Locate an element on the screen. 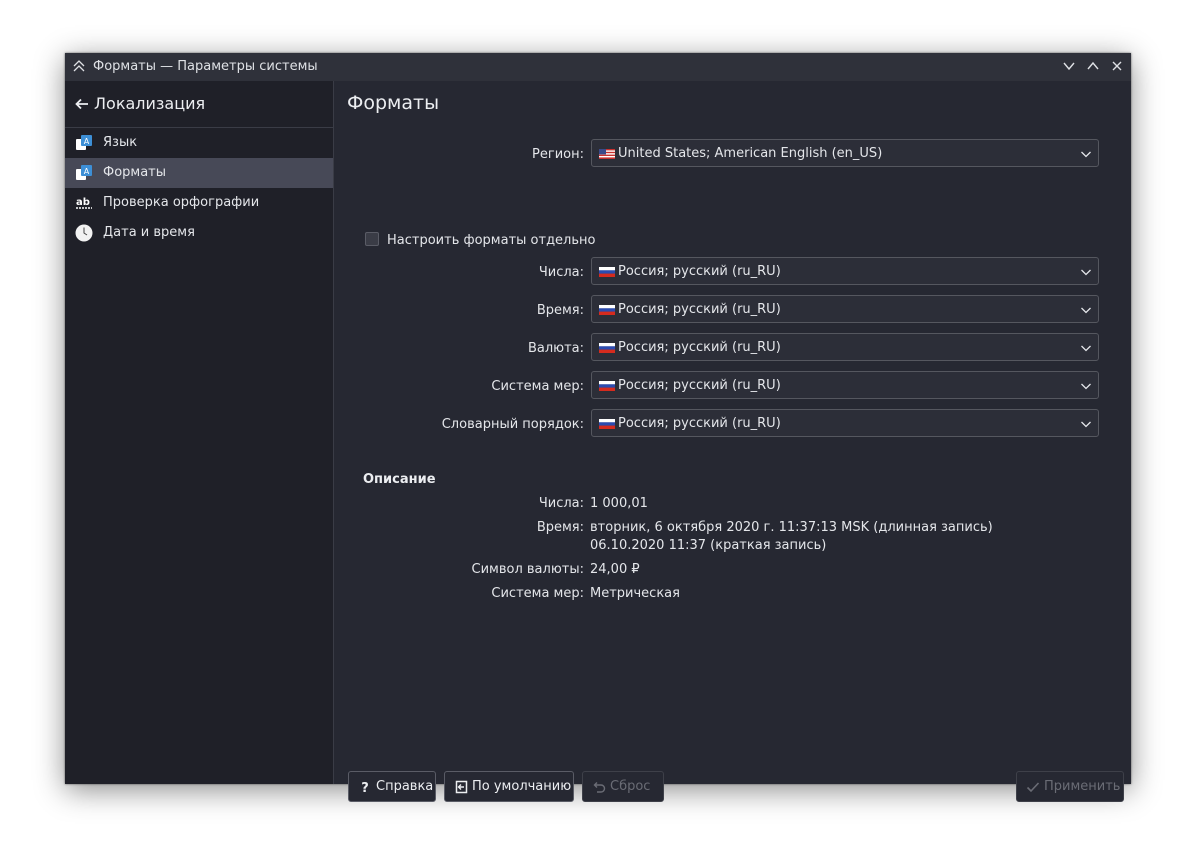 This screenshot has width=1196, height=862. sidebar-item-label: Дата и время is located at coordinates (149, 232).